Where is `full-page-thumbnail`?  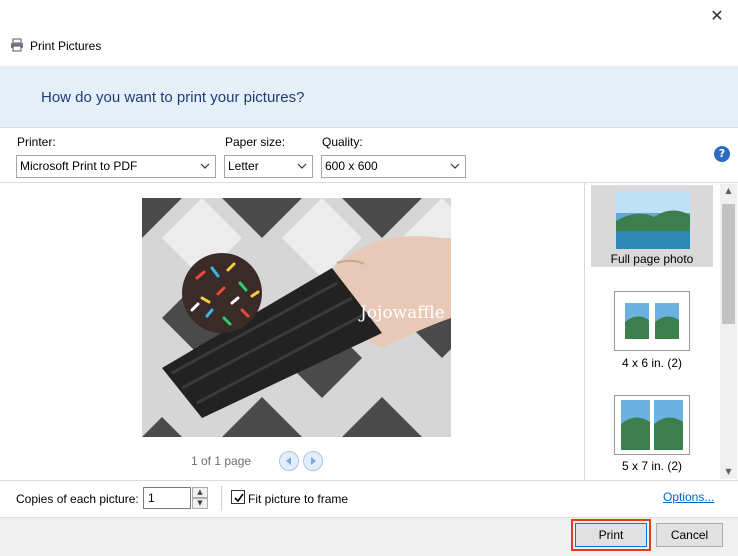 full-page-thumbnail is located at coordinates (653, 220).